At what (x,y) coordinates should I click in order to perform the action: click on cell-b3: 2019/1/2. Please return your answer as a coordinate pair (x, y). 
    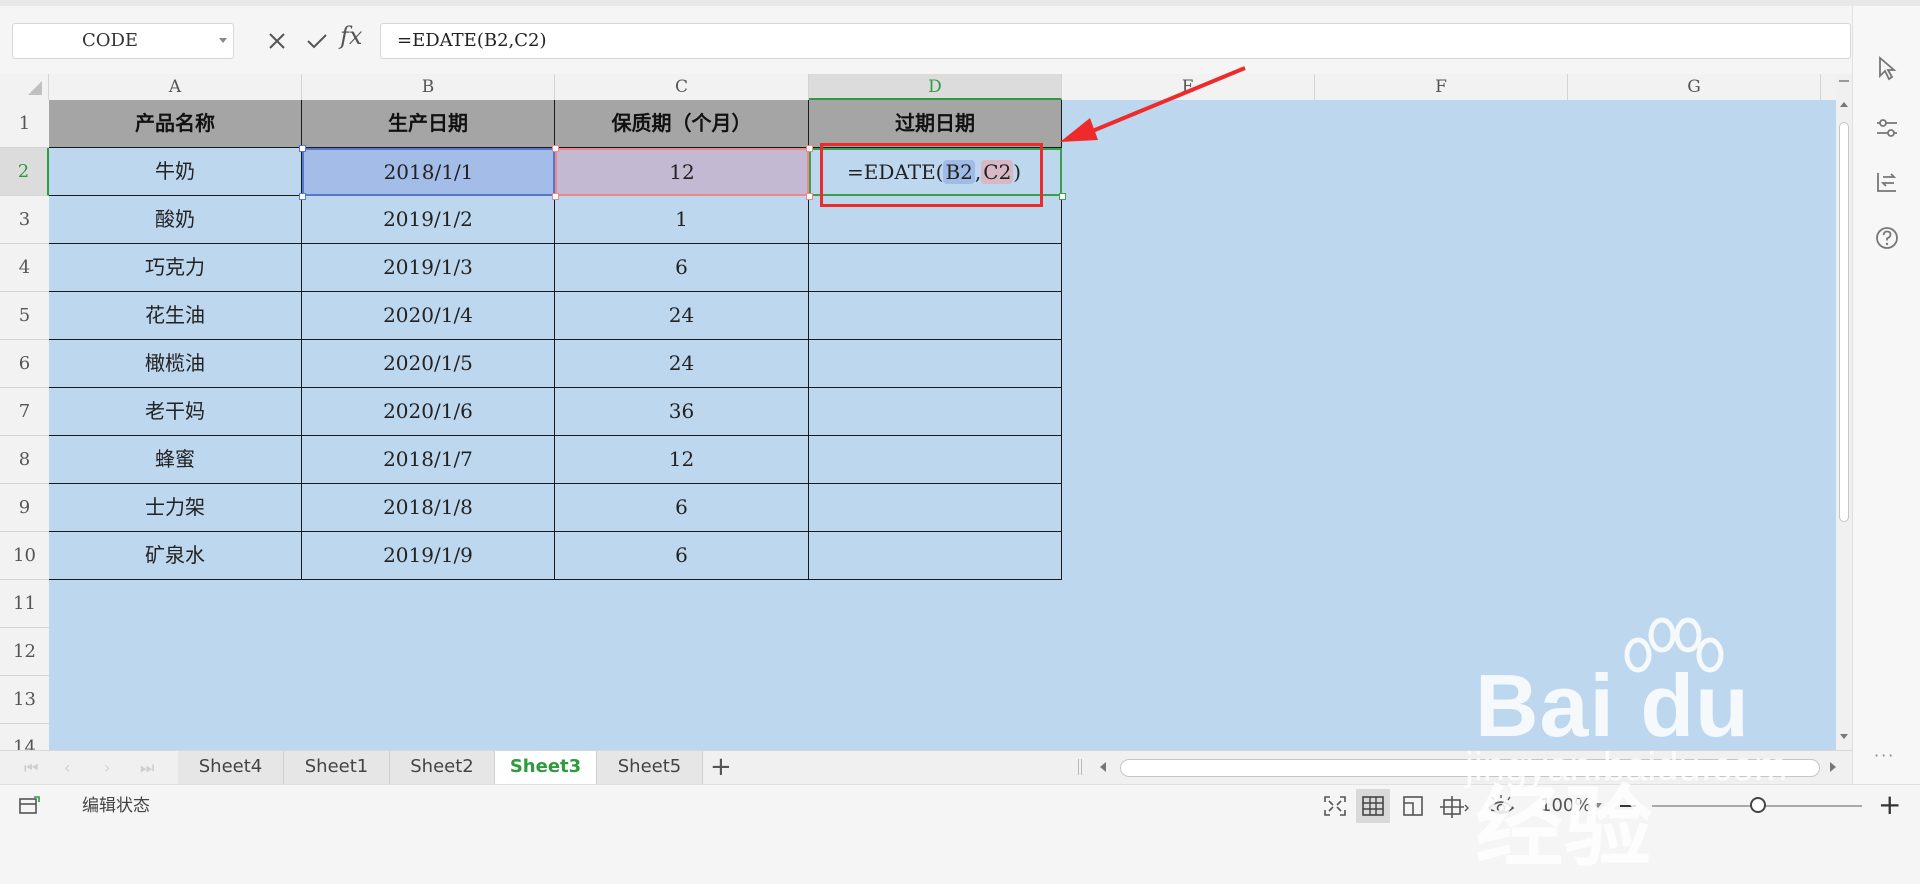
    Looking at the image, I should click on (428, 220).